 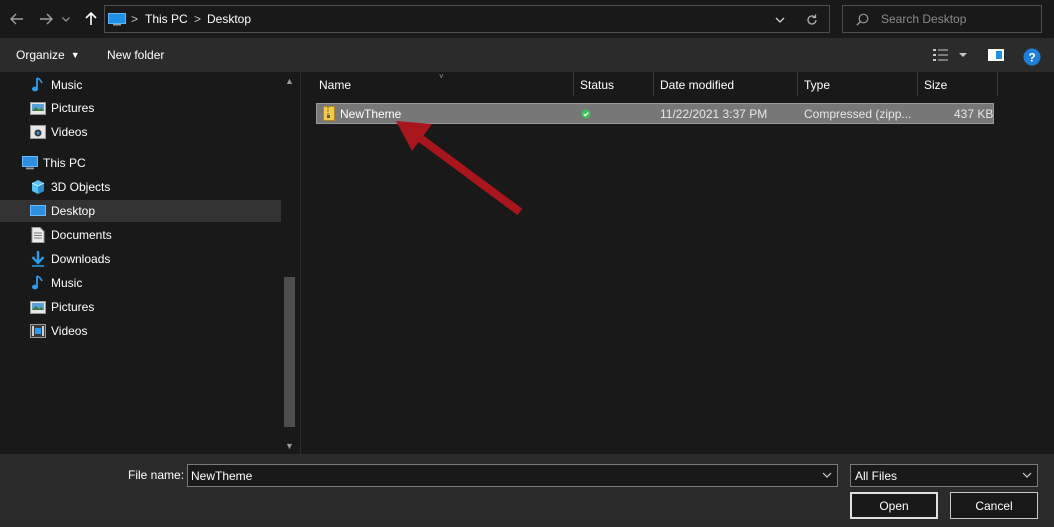 I want to click on file-name-input, so click(x=501, y=475).